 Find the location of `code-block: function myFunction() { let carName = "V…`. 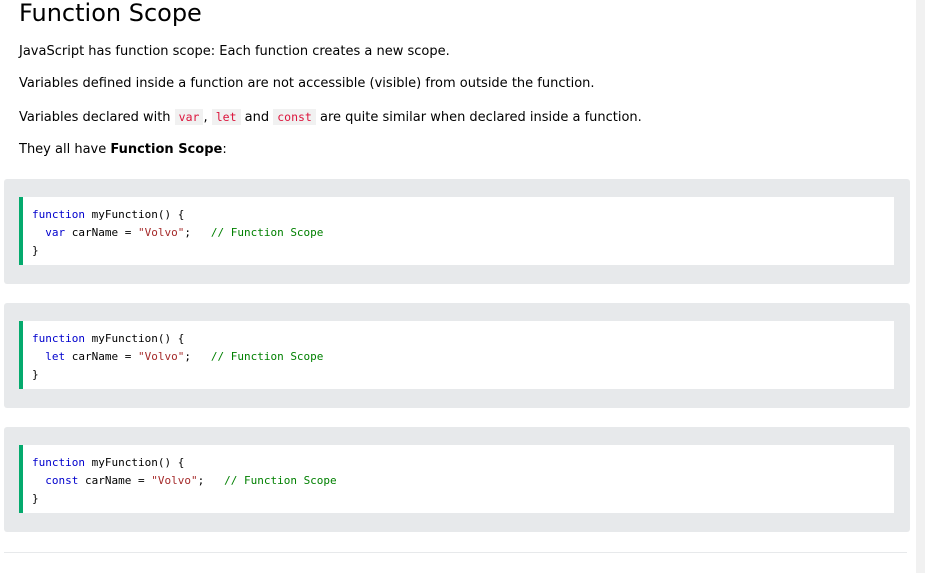

code-block: function myFunction() { let carName = "V… is located at coordinates (456, 355).